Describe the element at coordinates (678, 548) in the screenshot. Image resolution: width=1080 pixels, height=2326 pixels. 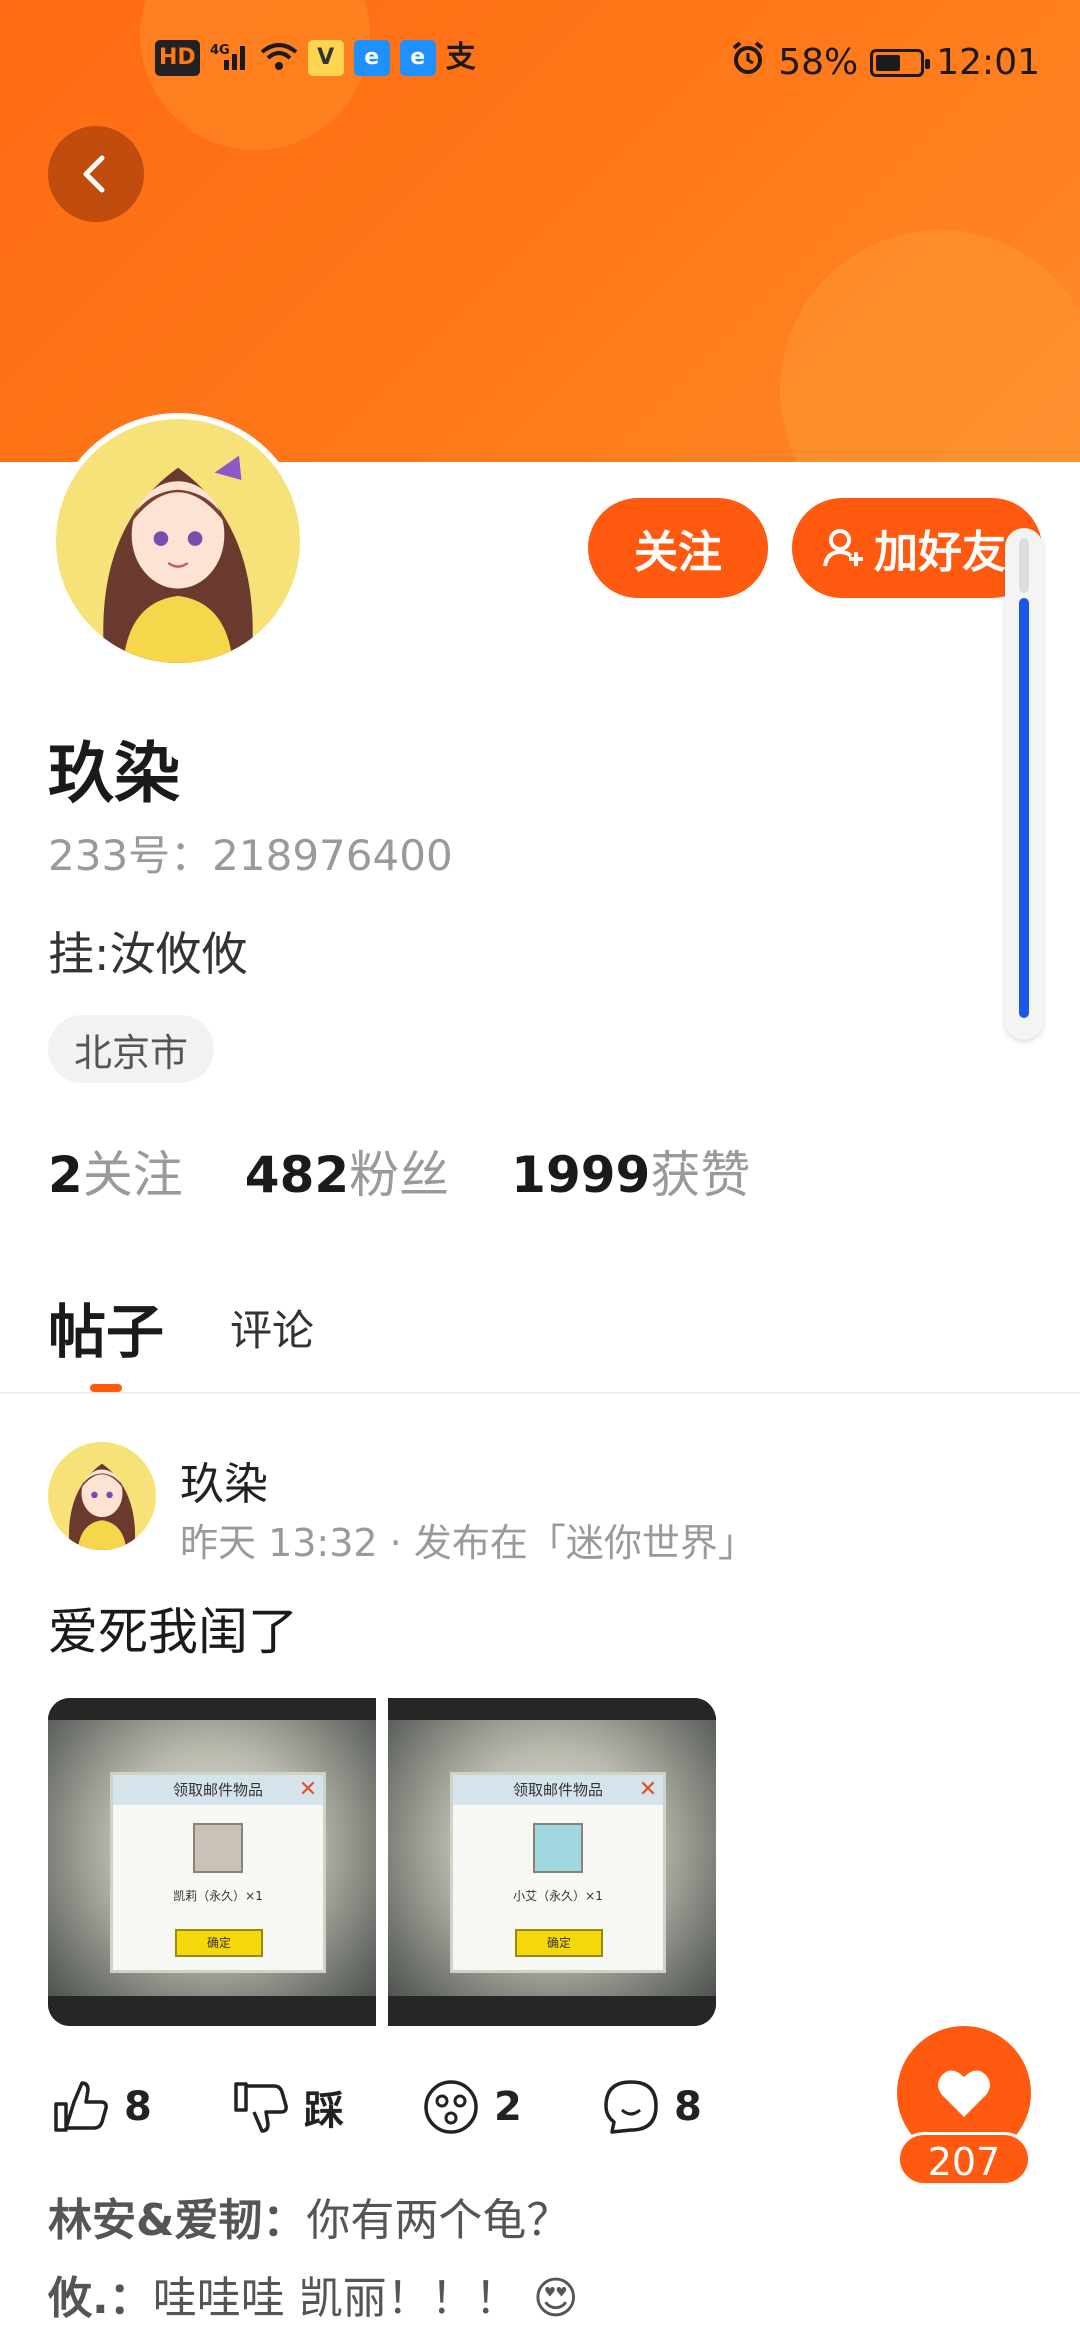
I see `follow-button: 关注` at that location.